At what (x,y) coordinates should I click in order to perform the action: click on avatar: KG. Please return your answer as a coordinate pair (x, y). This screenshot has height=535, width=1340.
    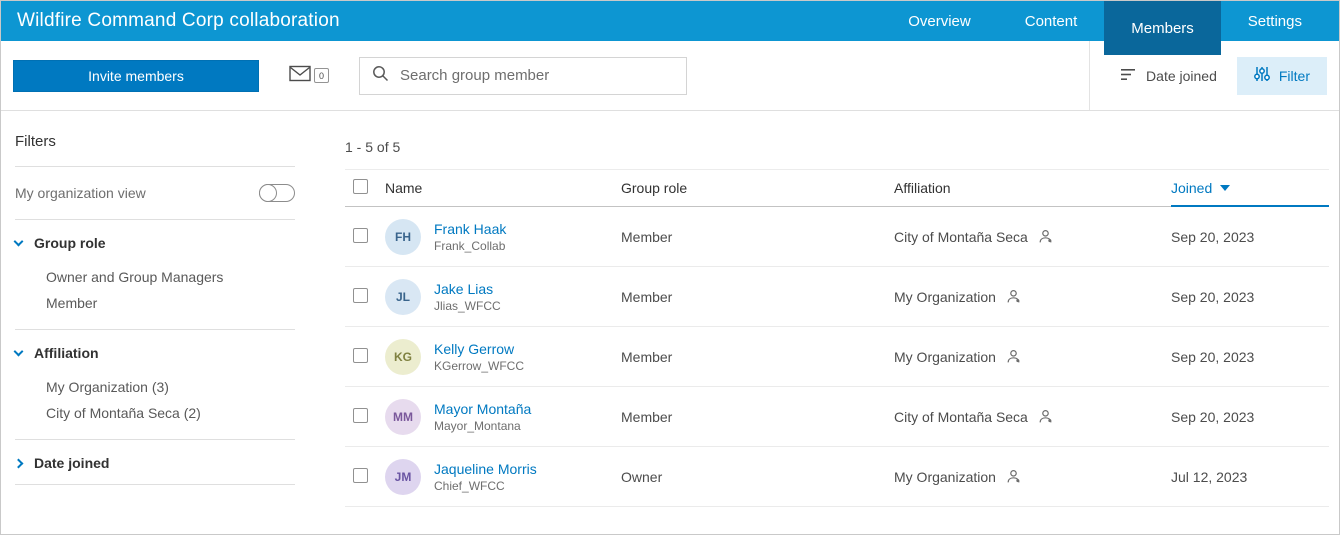
    Looking at the image, I should click on (403, 356).